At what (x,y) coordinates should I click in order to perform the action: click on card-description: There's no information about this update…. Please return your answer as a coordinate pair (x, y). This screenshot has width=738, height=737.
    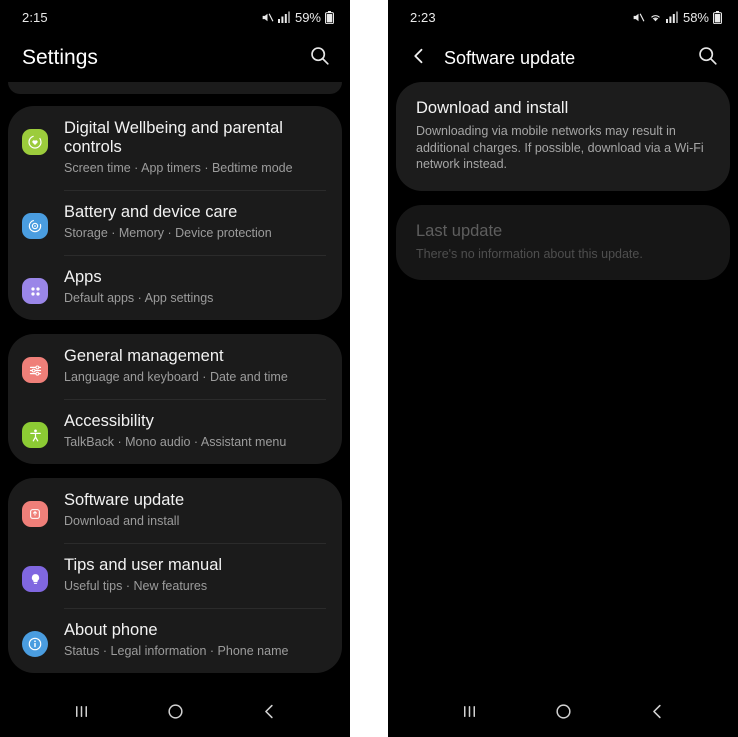
    Looking at the image, I should click on (529, 253).